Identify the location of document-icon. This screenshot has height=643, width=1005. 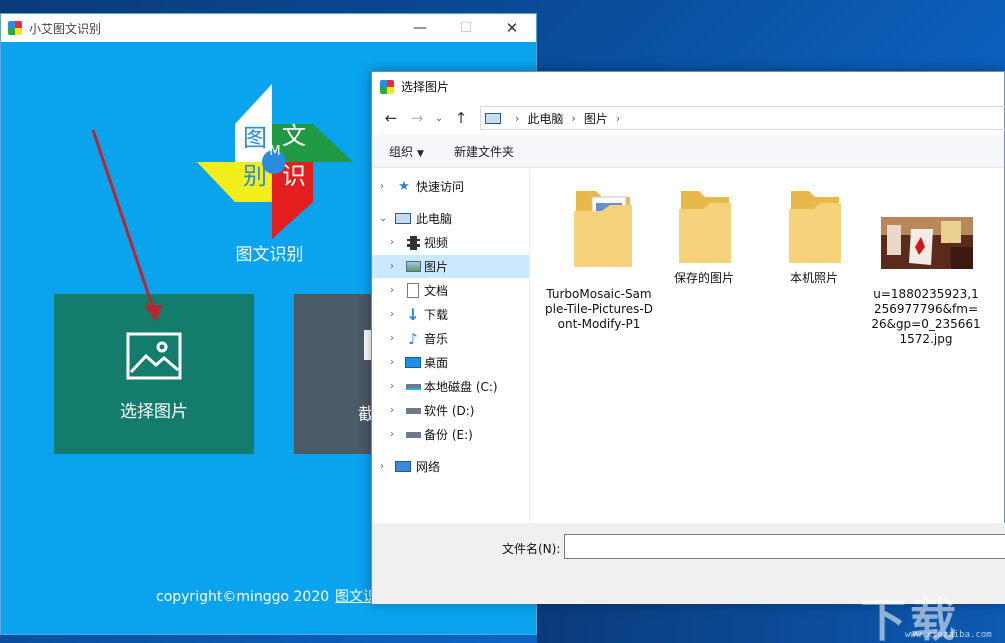
(413, 291).